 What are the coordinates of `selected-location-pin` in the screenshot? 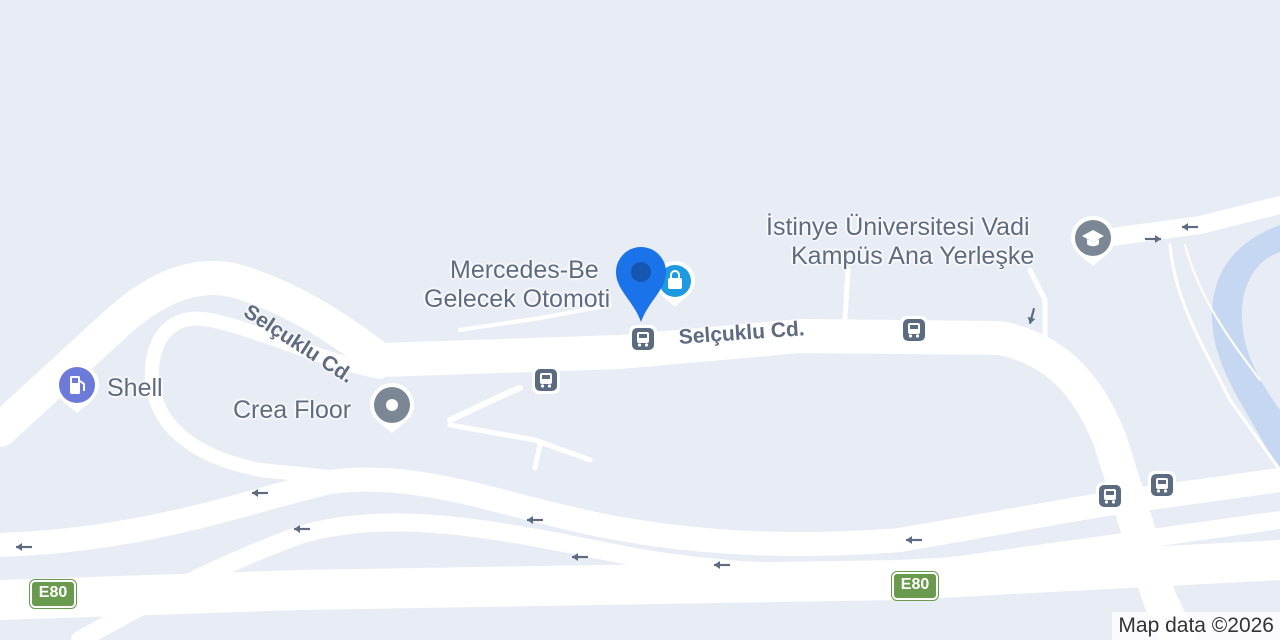 It's located at (641, 284).